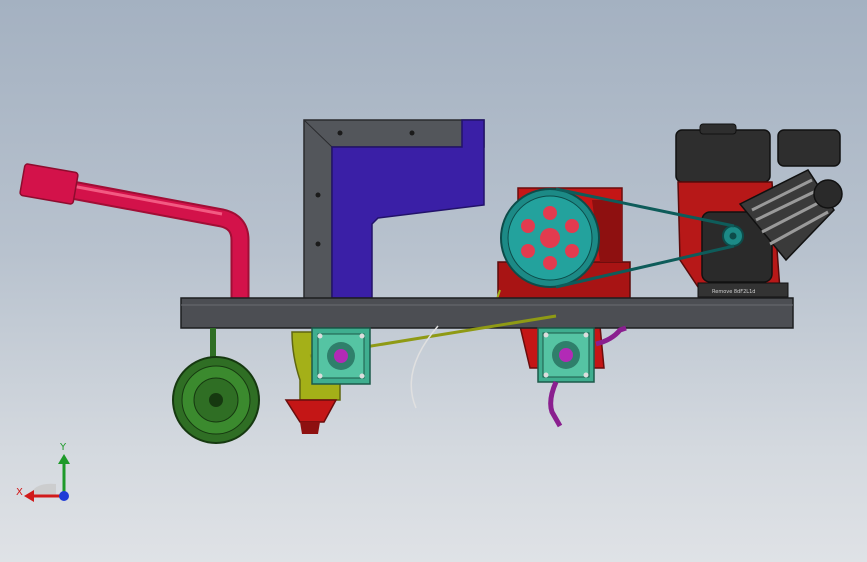  What do you see at coordinates (216, 386) in the screenshot?
I see `wheel` at bounding box center [216, 386].